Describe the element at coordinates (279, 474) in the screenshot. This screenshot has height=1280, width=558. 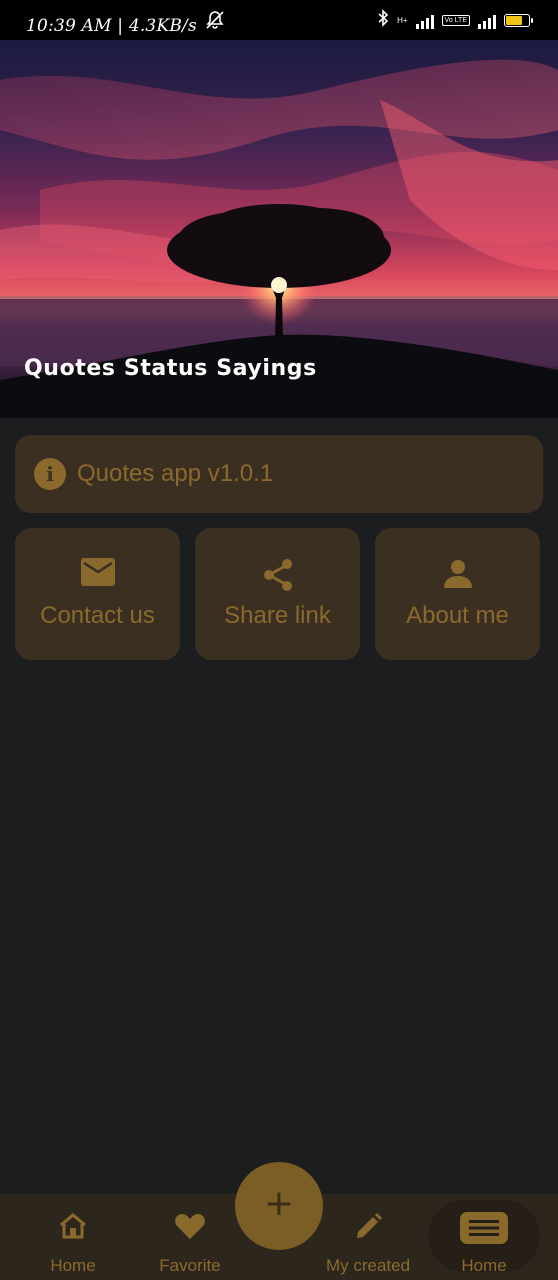
I see `version-info-card: i Quotes app v1.0.1` at that location.